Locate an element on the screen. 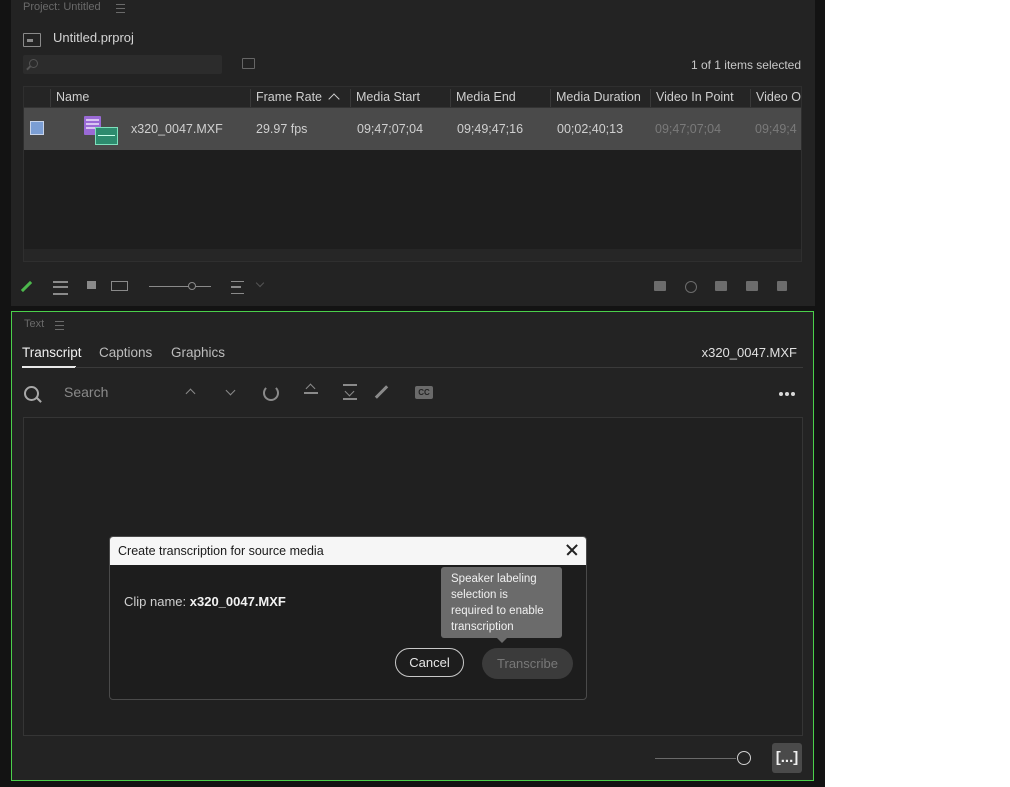 The image size is (1010, 787). zoom-slider-handle is located at coordinates (192, 286).